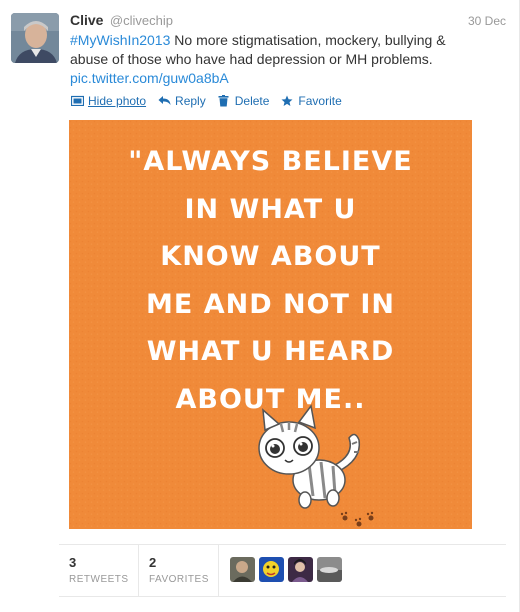 The height and width of the screenshot is (612, 520). I want to click on trash-icon, so click(224, 101).